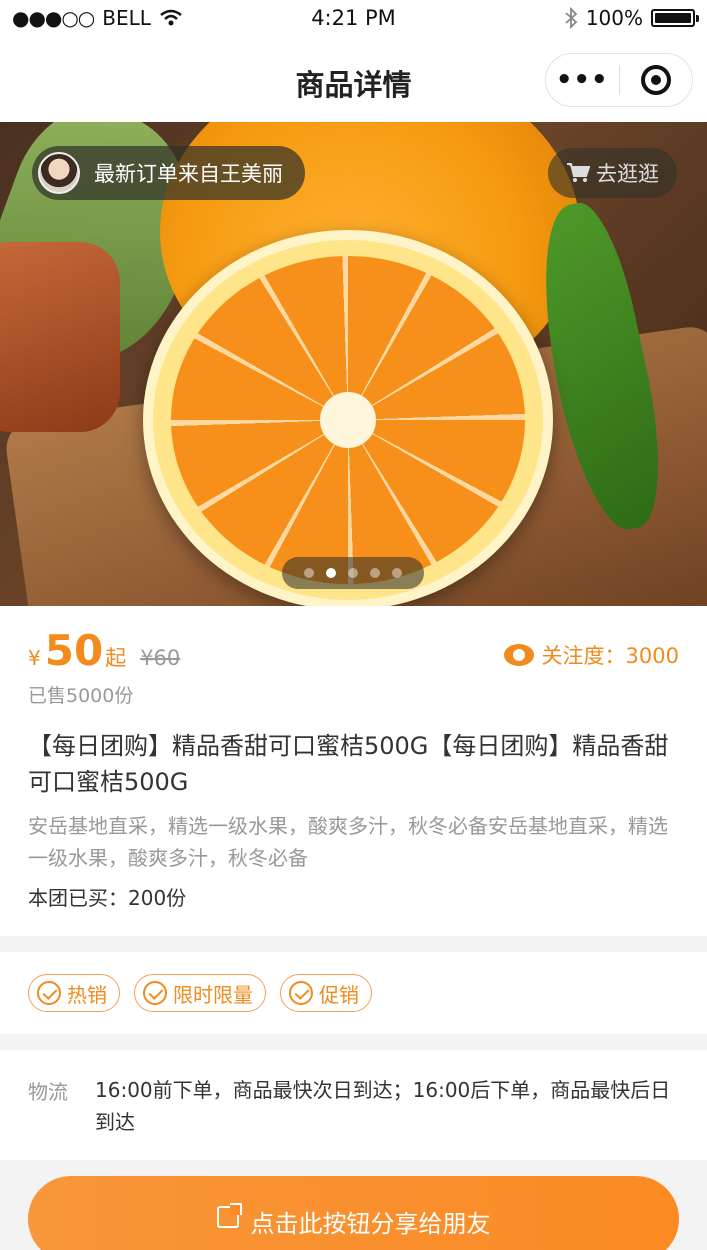  I want to click on status-bar: ●●●○○ BELL 4:21 PM 100%, so click(353, 18).